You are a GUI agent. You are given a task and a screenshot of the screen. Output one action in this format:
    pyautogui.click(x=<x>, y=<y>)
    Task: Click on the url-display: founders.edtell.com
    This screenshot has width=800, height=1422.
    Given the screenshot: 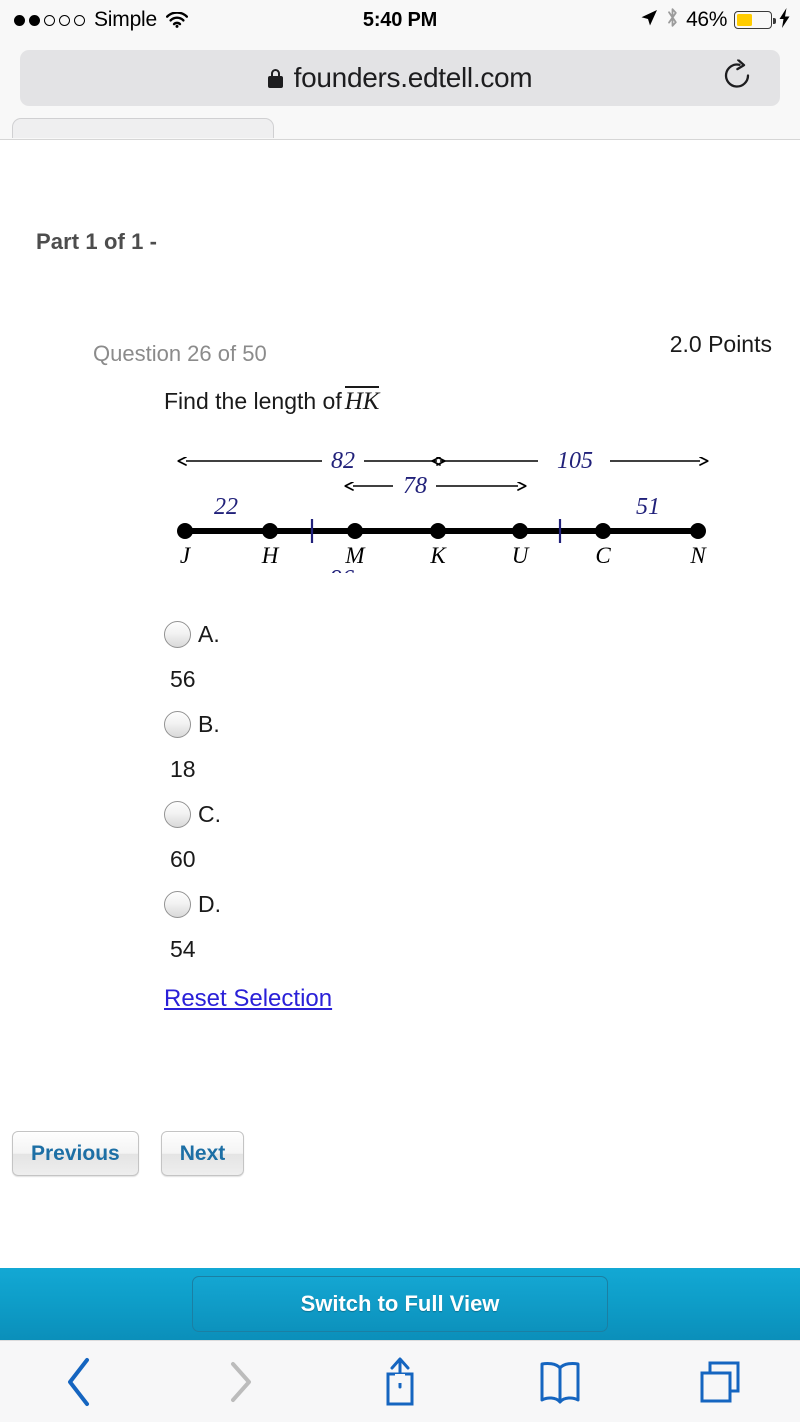 What is the action you would take?
    pyautogui.click(x=400, y=78)
    